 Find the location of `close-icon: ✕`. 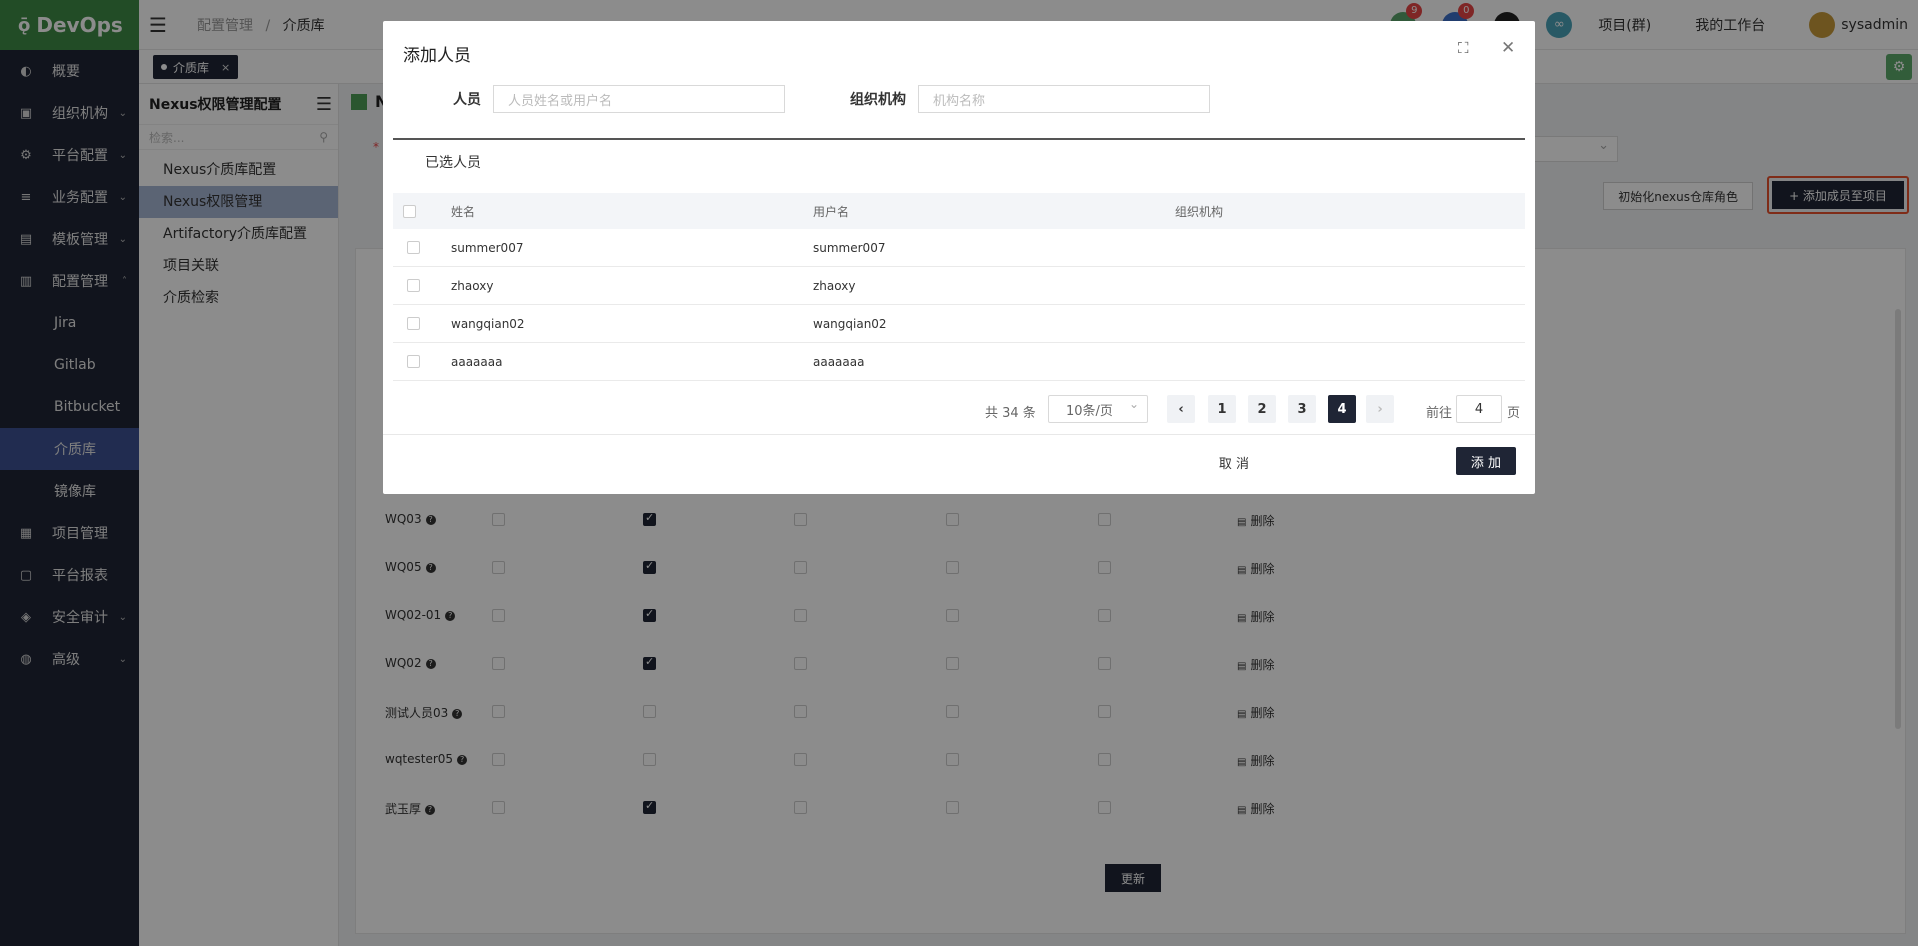

close-icon: ✕ is located at coordinates (1508, 48).